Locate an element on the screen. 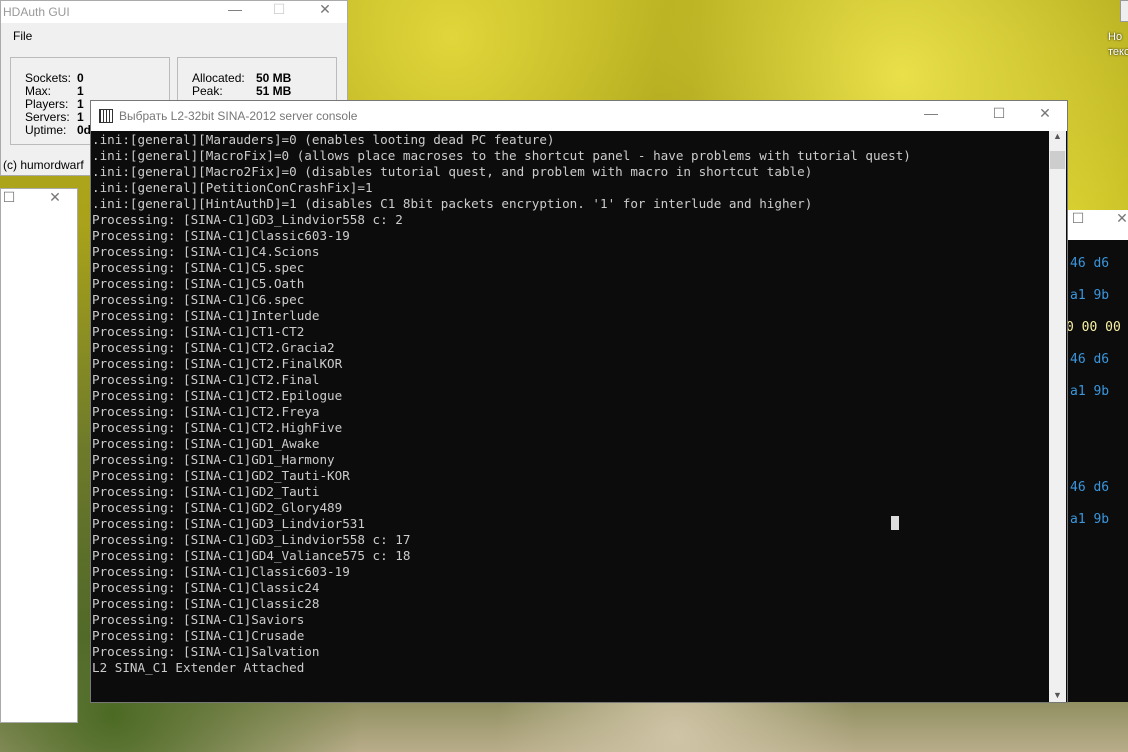 This screenshot has width=1128, height=752. console-line: Processing: [SINA-C1]CT2.Final is located at coordinates (206, 379).